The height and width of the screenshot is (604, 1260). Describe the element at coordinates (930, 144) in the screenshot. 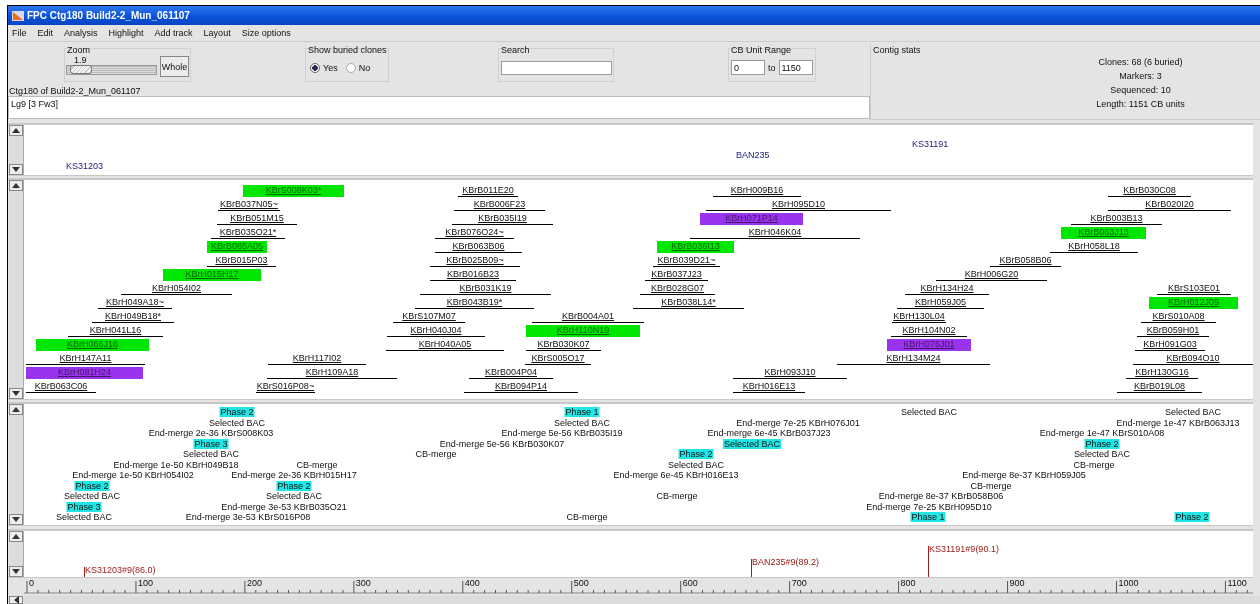

I see `marker-label: KS31191` at that location.